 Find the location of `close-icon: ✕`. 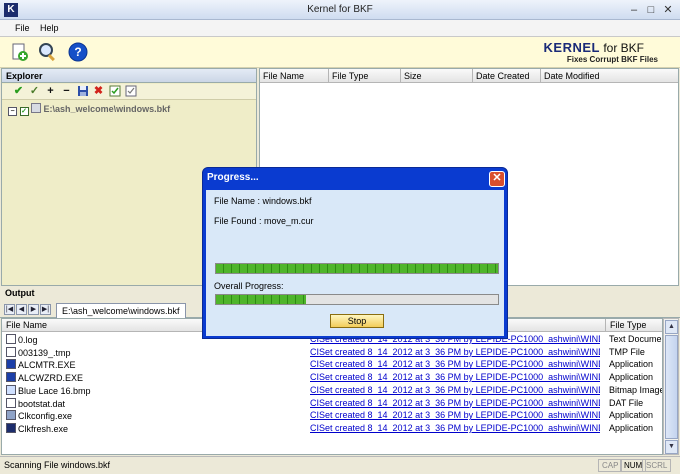

close-icon: ✕ is located at coordinates (668, 10).